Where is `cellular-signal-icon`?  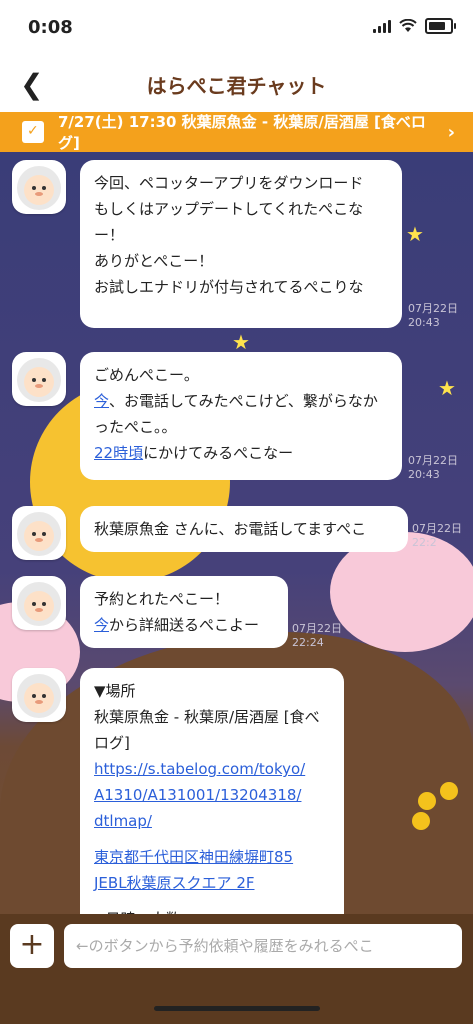 cellular-signal-icon is located at coordinates (382, 26).